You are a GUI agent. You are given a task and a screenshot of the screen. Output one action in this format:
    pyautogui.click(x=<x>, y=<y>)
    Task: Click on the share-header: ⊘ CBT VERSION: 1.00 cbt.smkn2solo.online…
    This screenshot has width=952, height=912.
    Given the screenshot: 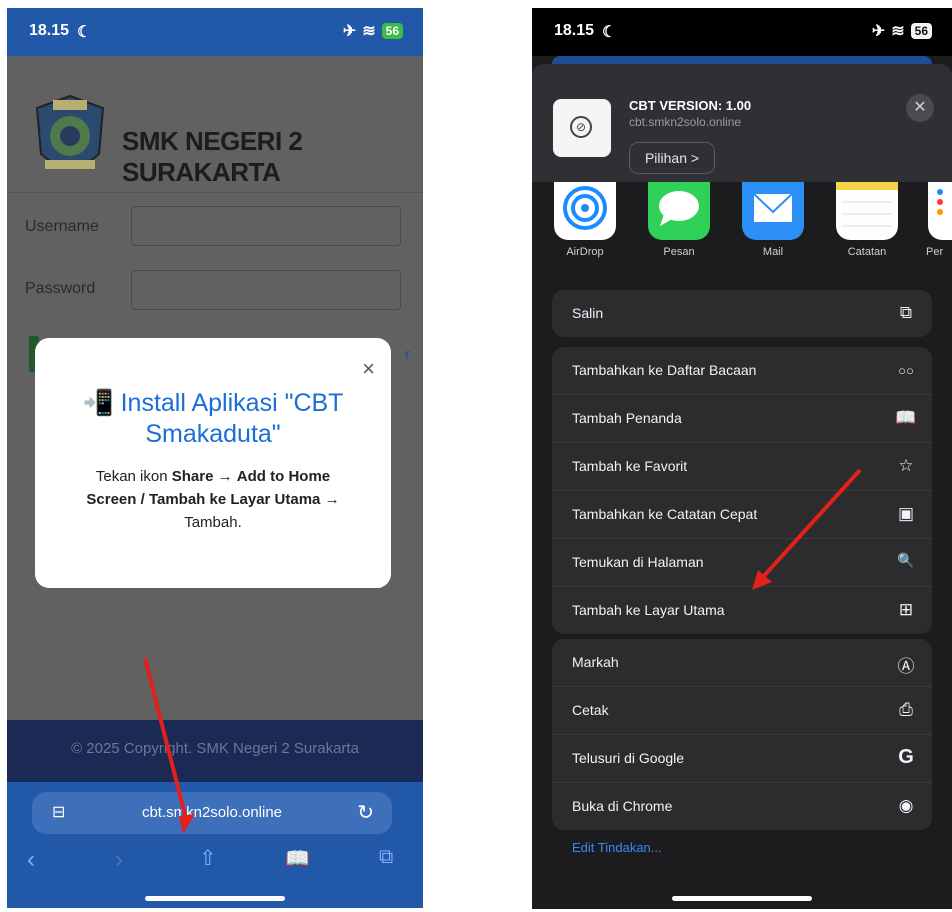 What is the action you would take?
    pyautogui.click(x=742, y=123)
    